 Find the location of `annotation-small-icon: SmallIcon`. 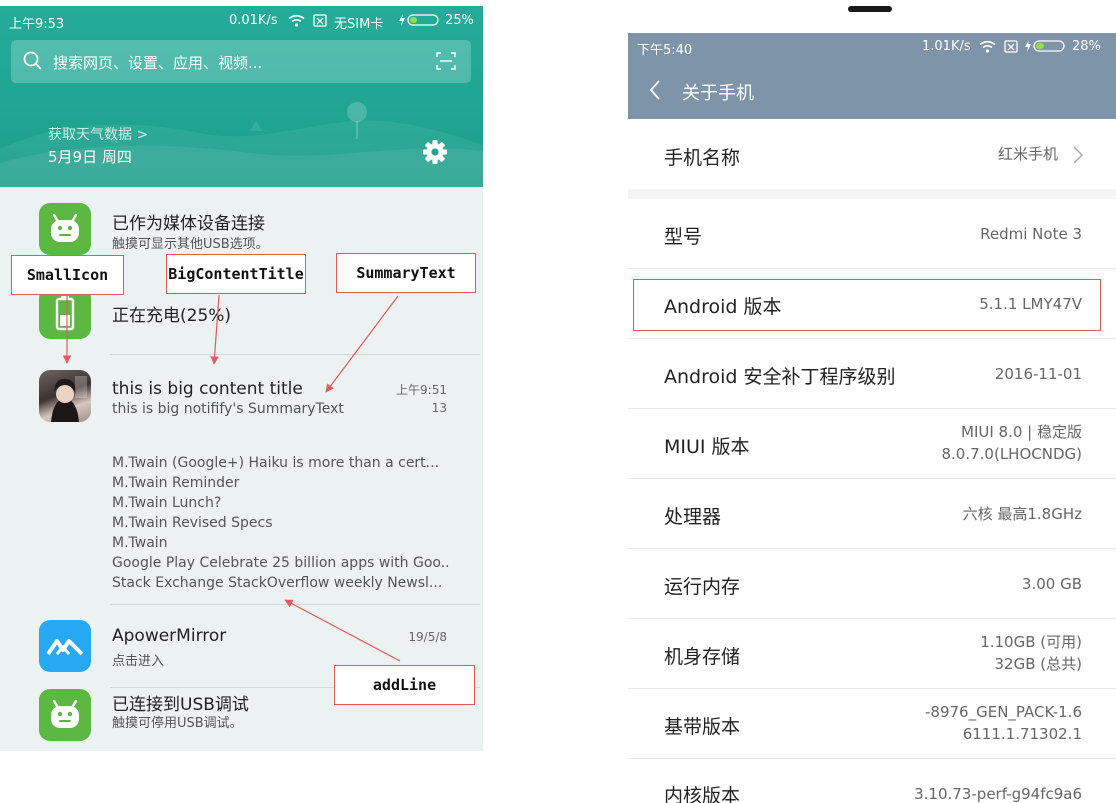

annotation-small-icon: SmallIcon is located at coordinates (67, 275).